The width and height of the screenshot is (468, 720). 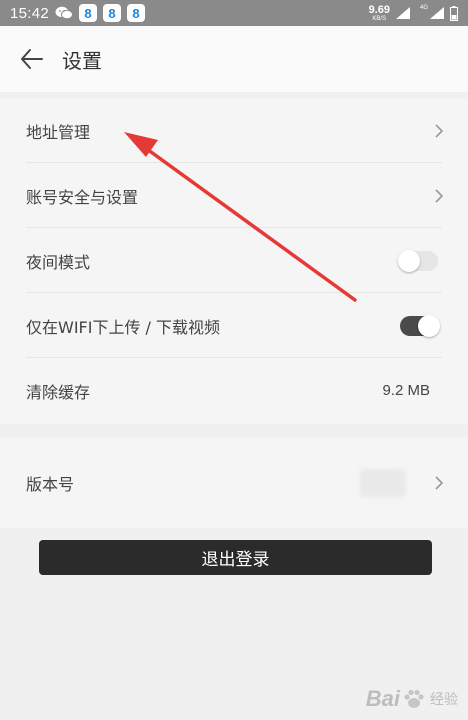 What do you see at coordinates (234, 325) in the screenshot?
I see `wifi-only-row: 仅在WIFI下上传 / 下载视频` at bounding box center [234, 325].